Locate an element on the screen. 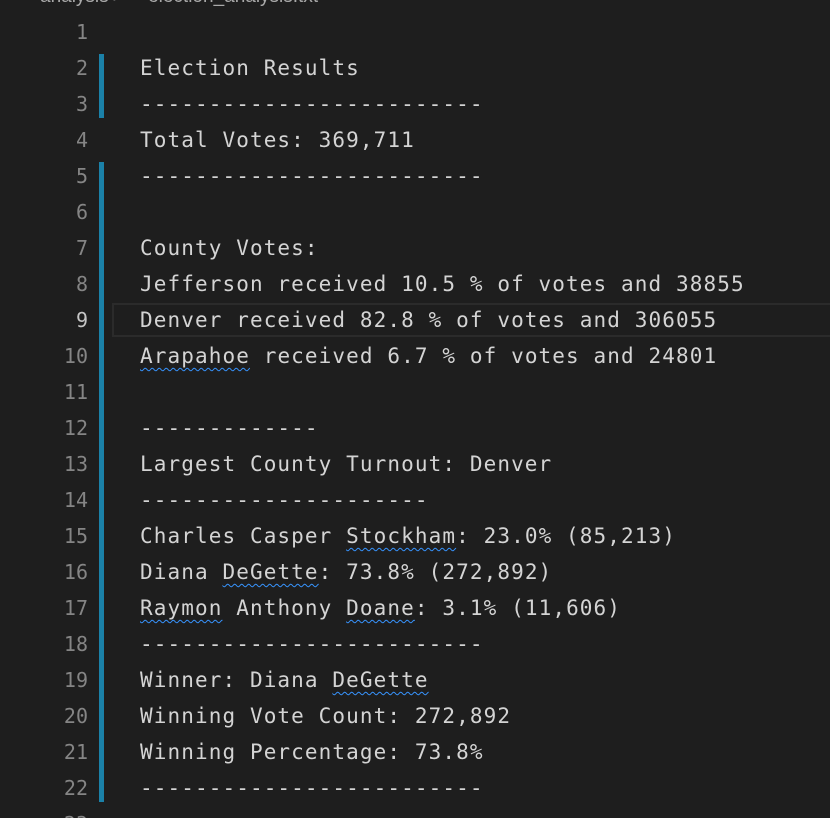 Image resolution: width=830 pixels, height=818 pixels. code-line-13: 13 Largest County Turnout: Denver is located at coordinates (415, 464).